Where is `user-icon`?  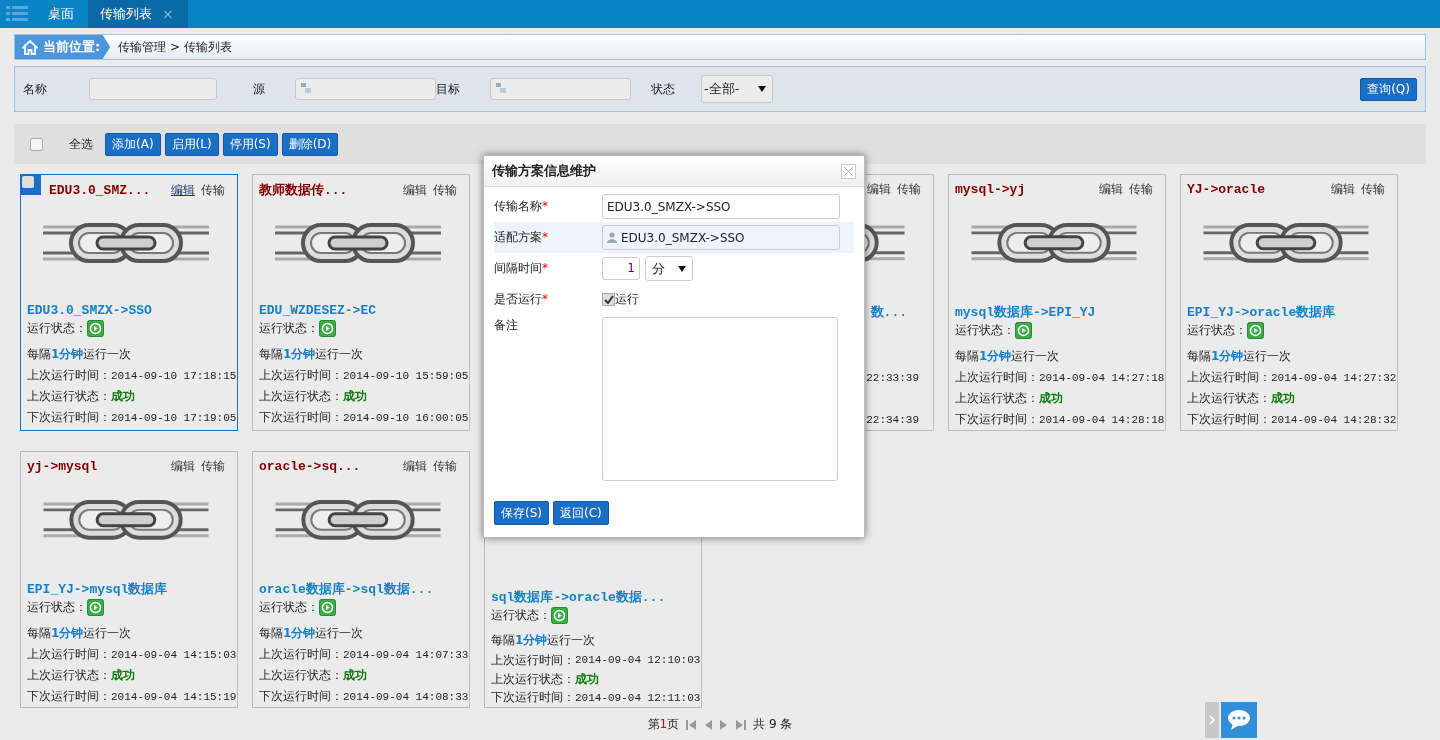
user-icon is located at coordinates (612, 237).